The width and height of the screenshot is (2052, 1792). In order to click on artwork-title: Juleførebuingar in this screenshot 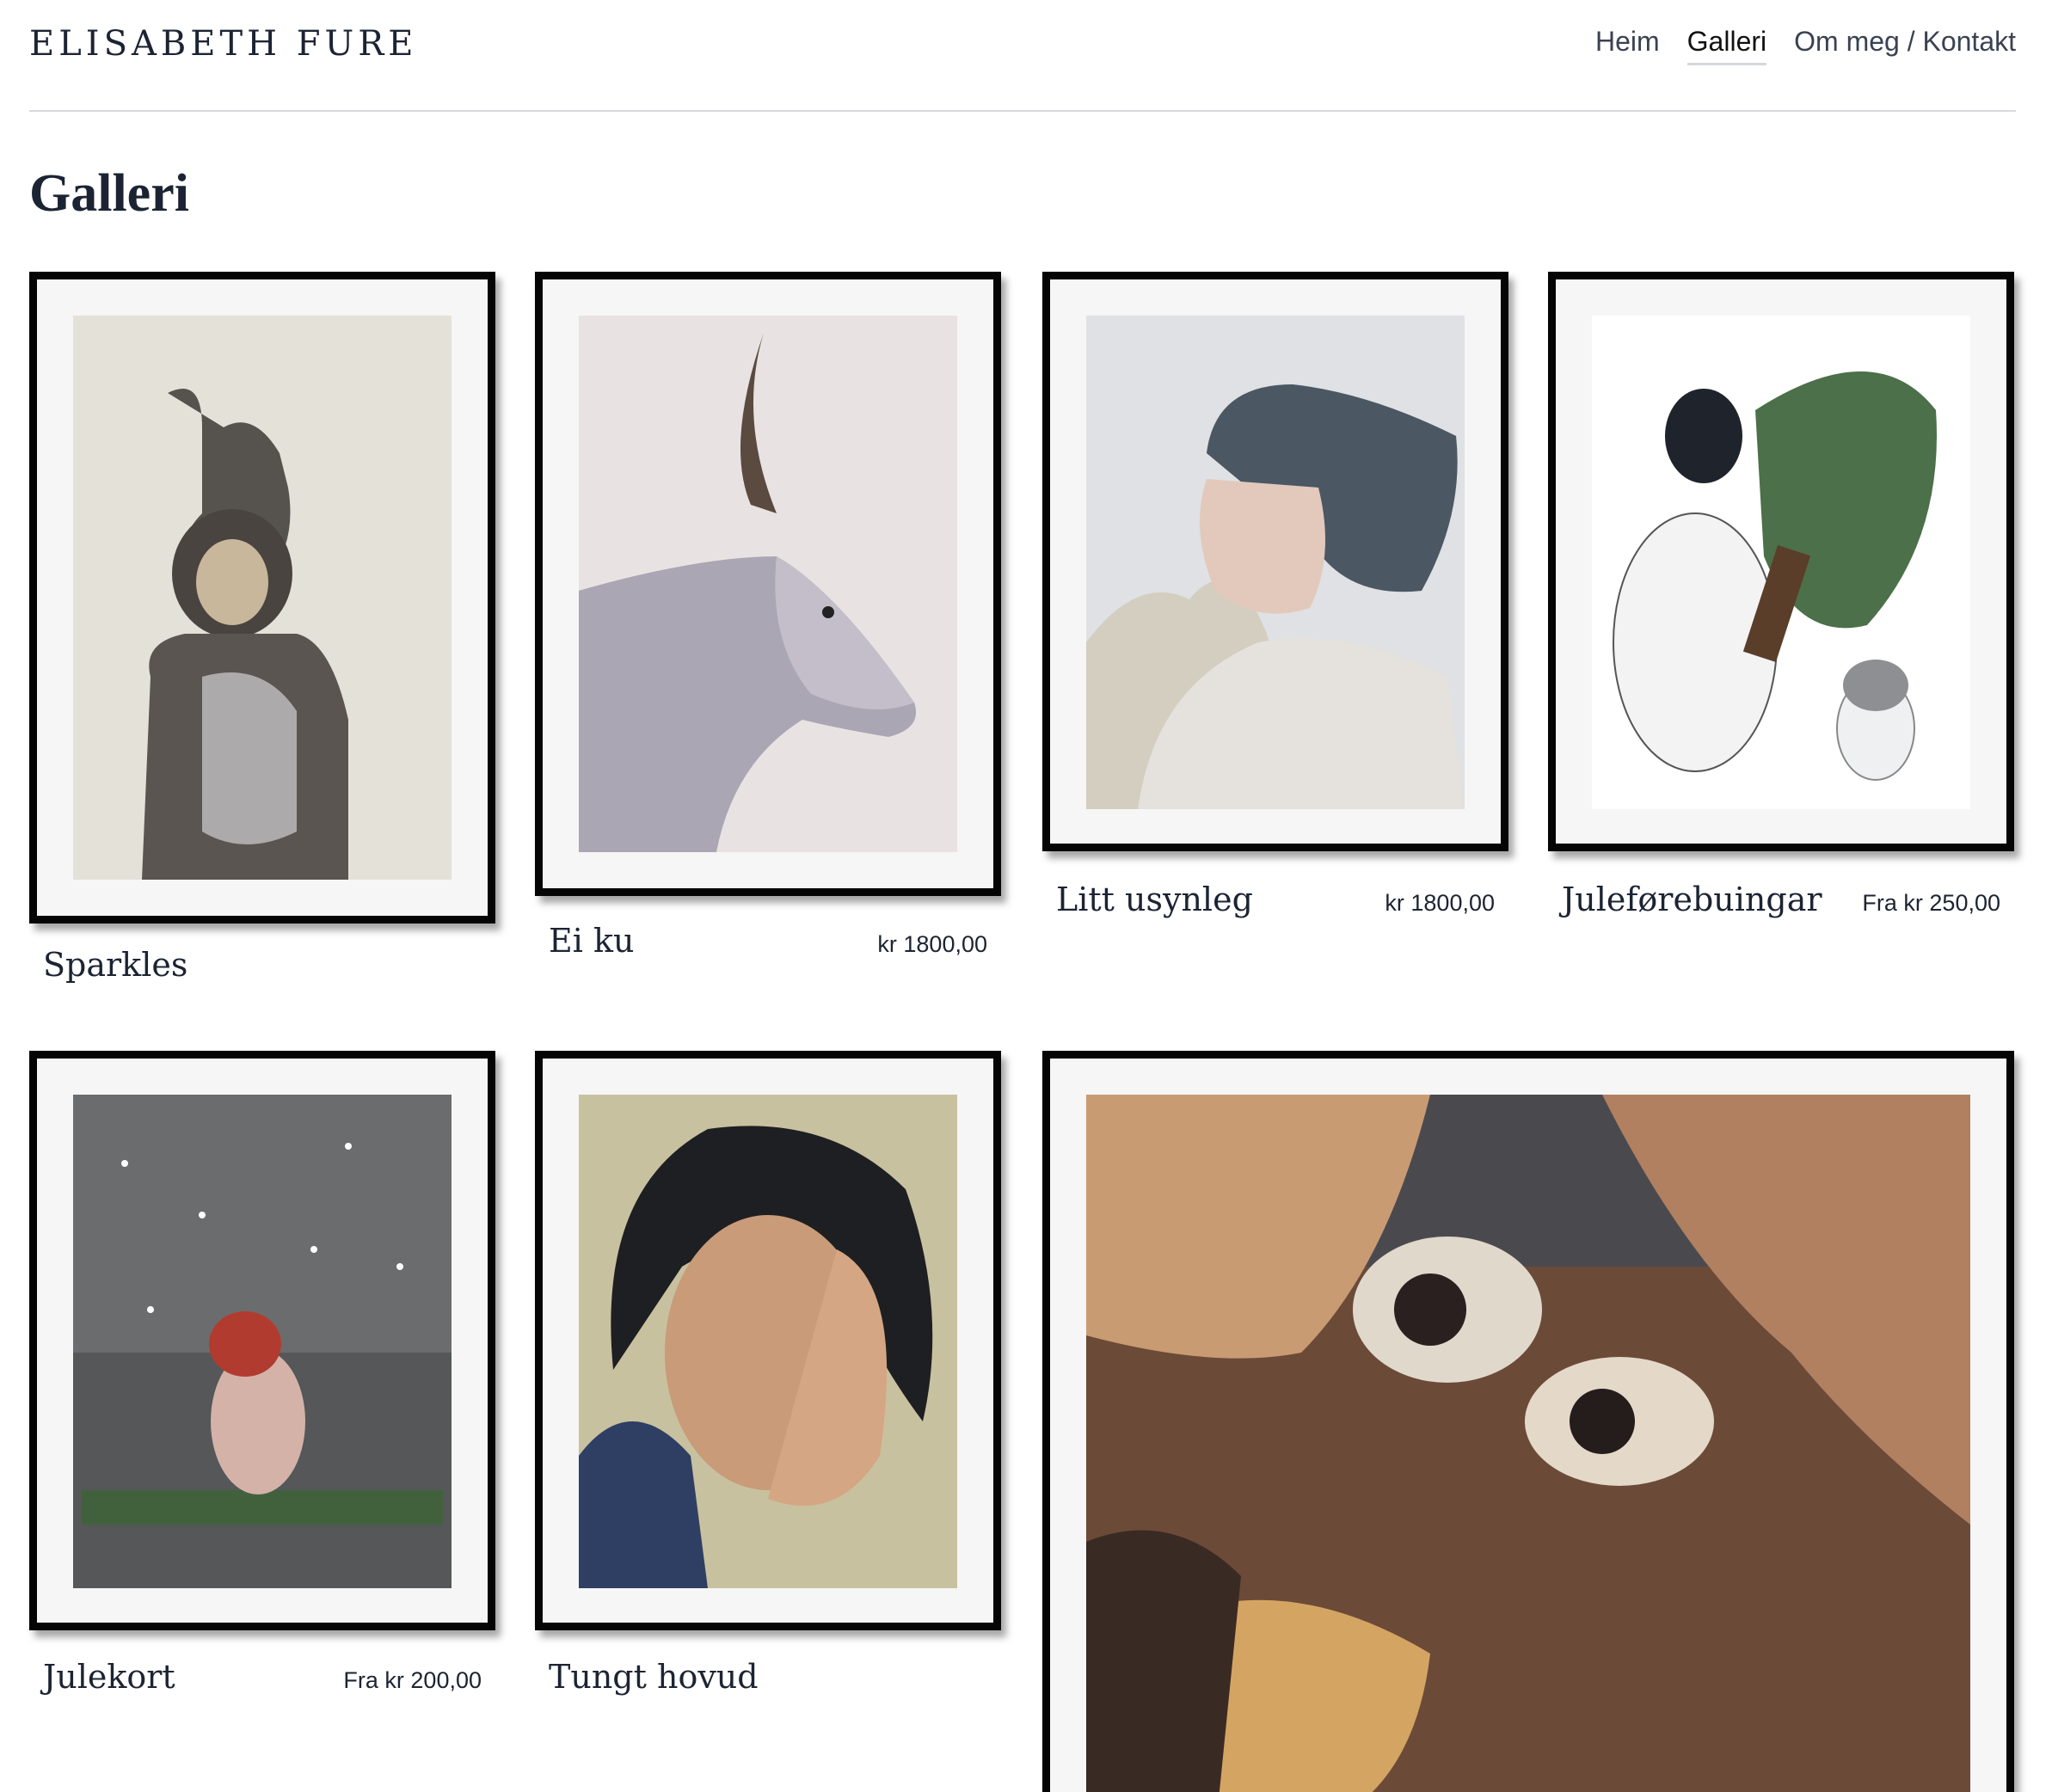, I will do `click(1692, 899)`.